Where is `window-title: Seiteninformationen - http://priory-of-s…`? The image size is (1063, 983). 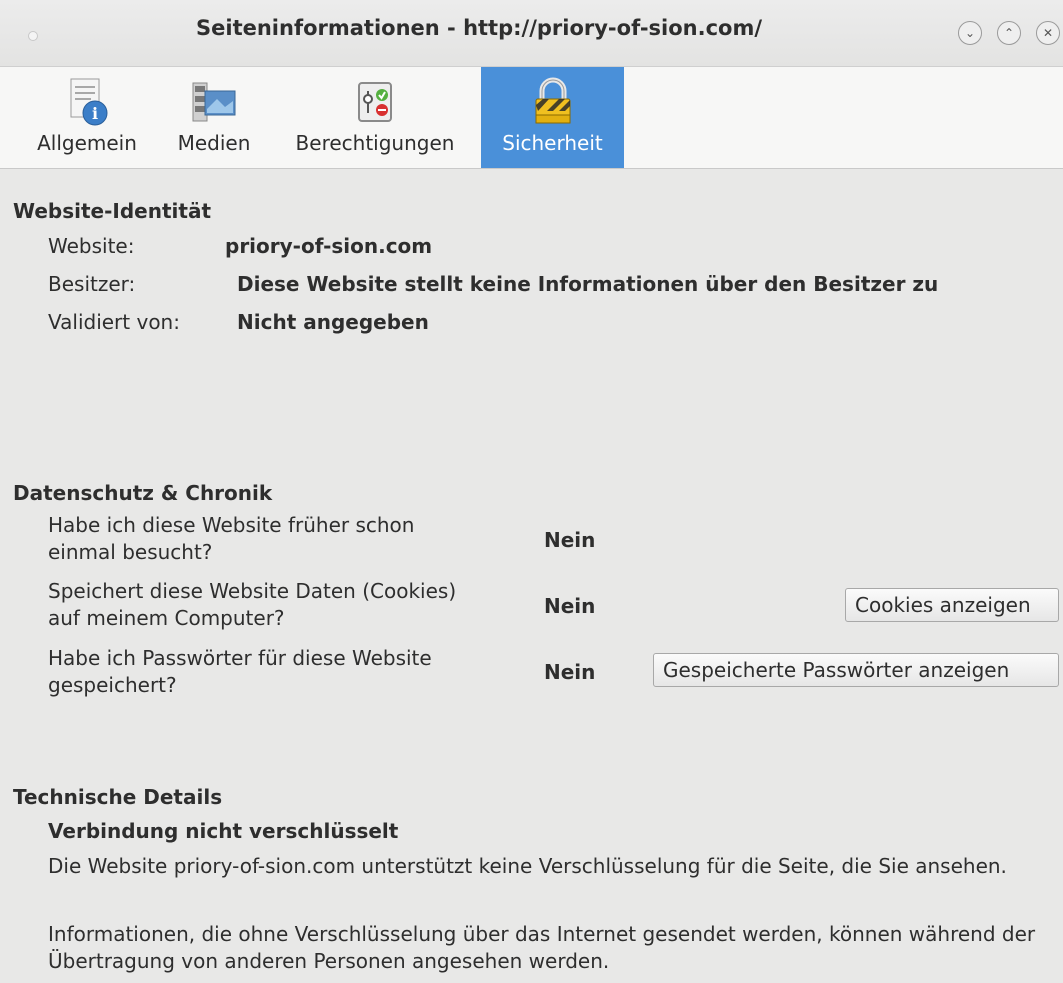 window-title: Seiteninformationen - http://priory-of-s… is located at coordinates (479, 28).